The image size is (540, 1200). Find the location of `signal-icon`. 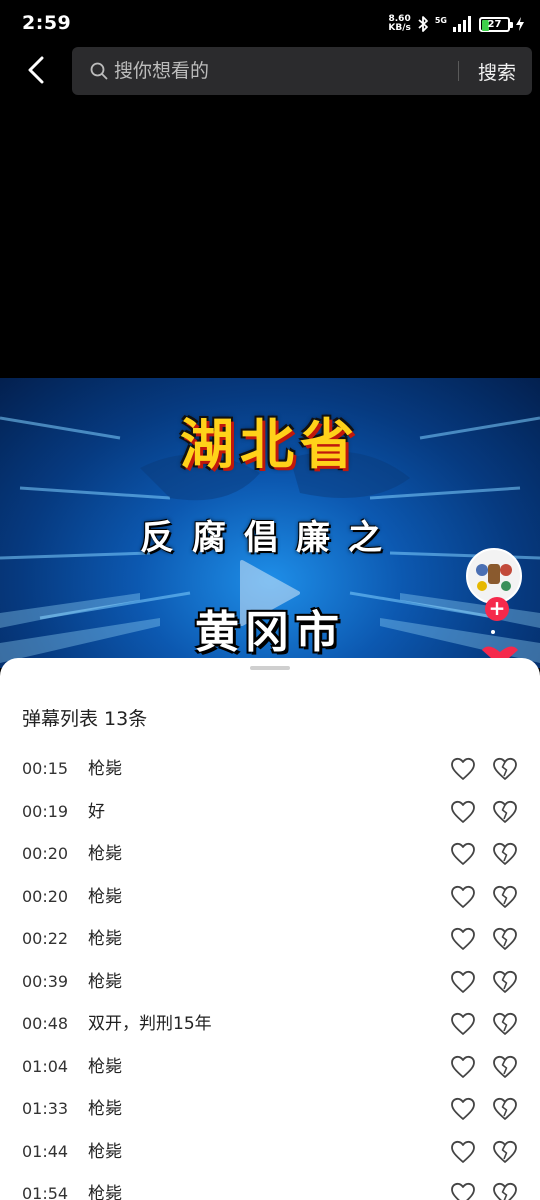

signal-icon is located at coordinates (463, 24).